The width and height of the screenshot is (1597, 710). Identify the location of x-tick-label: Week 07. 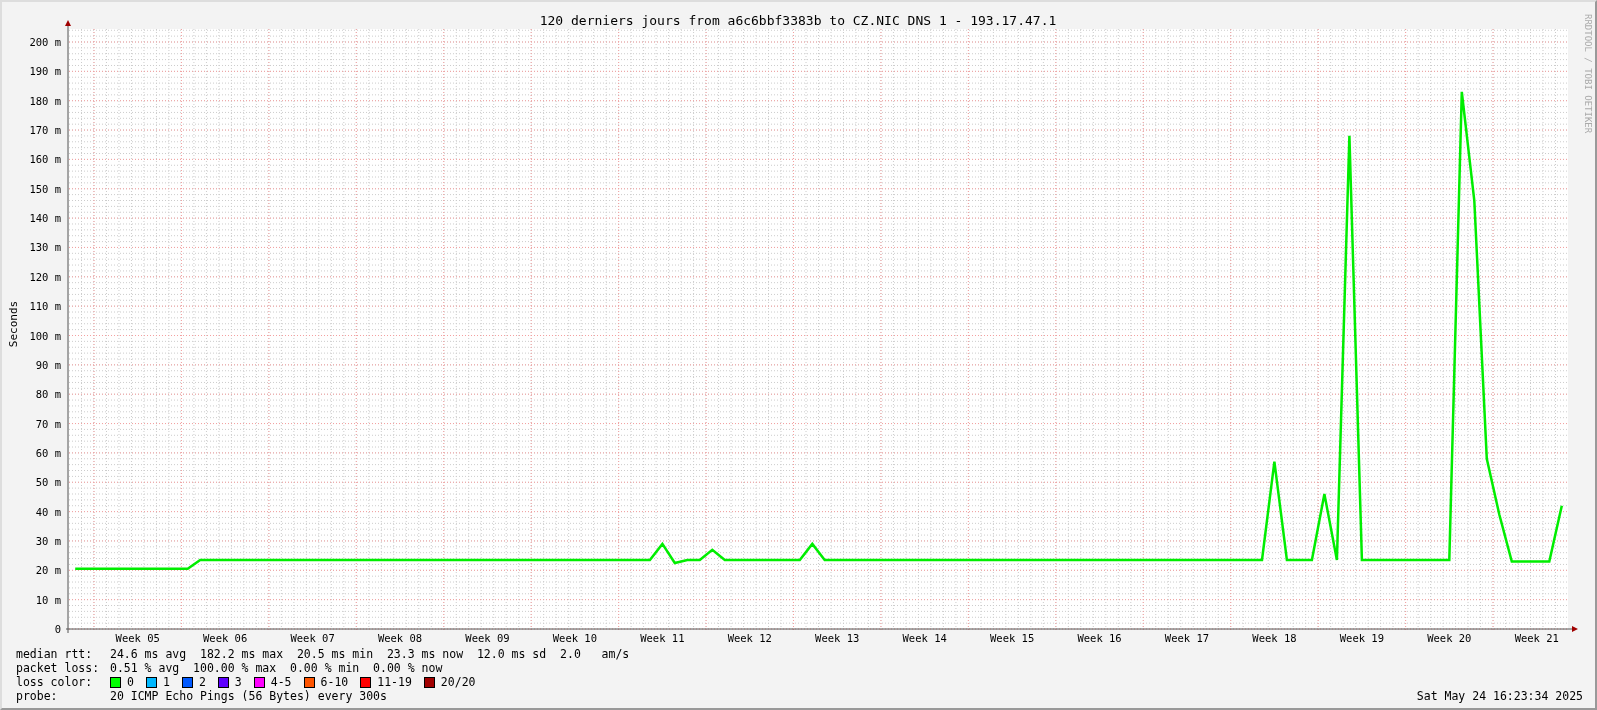
(312, 638).